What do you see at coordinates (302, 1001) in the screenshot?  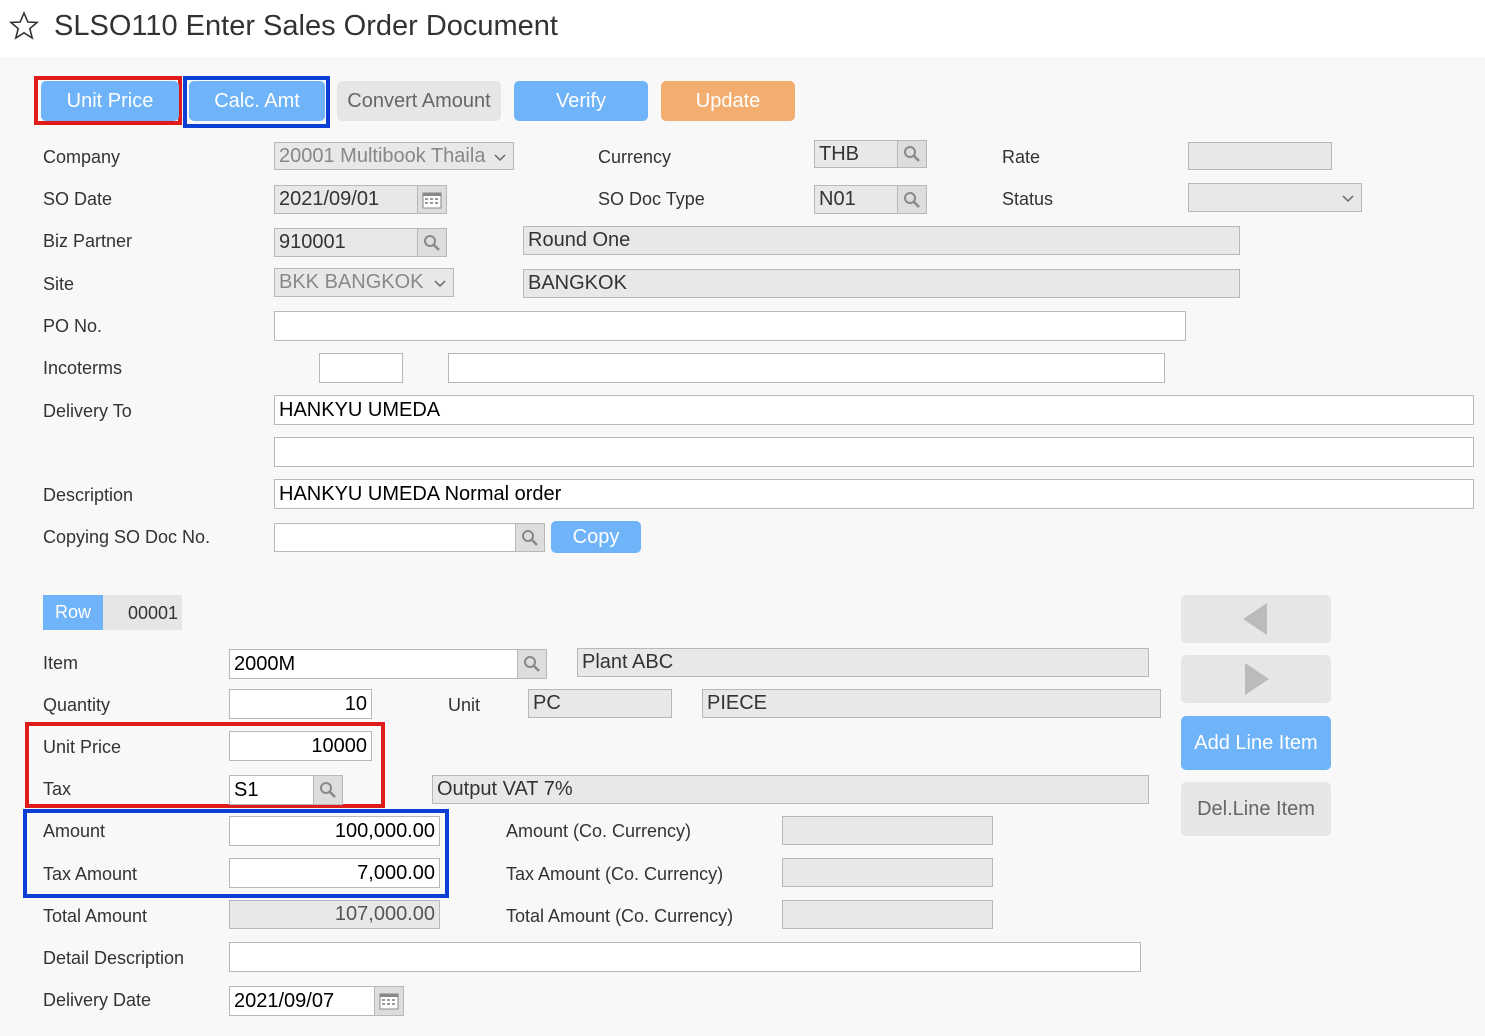 I see `delivery-date-field: 2021/09/07` at bounding box center [302, 1001].